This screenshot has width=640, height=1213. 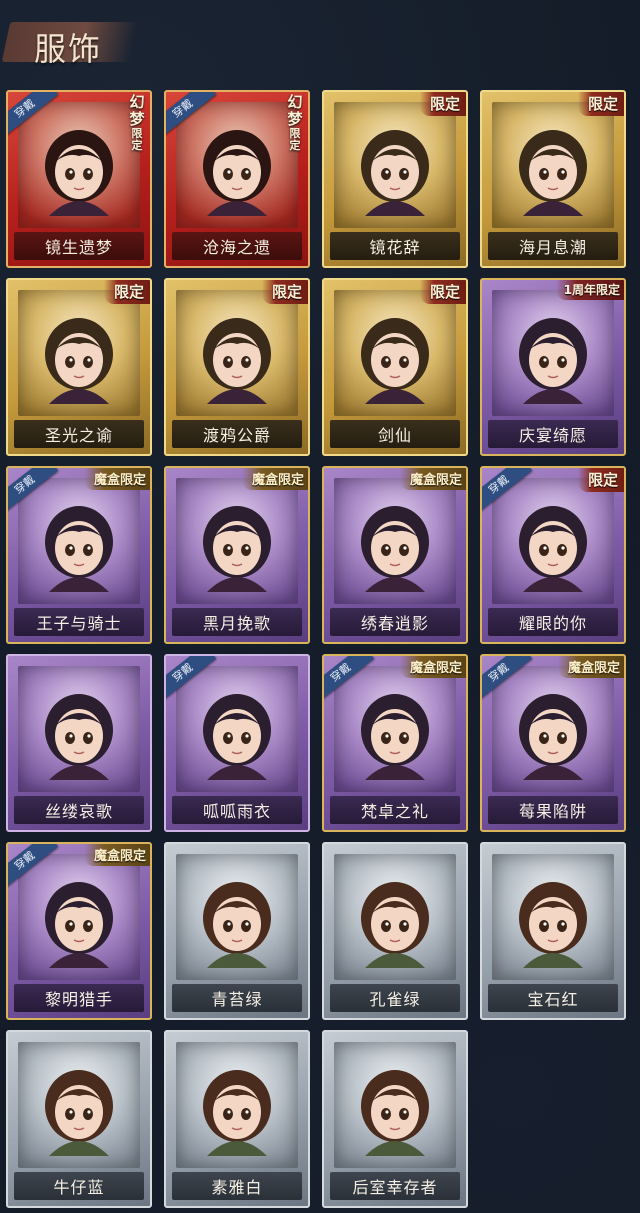 I want to click on costume-card: 穿戴 限定 耀眼的你, so click(x=553, y=555).